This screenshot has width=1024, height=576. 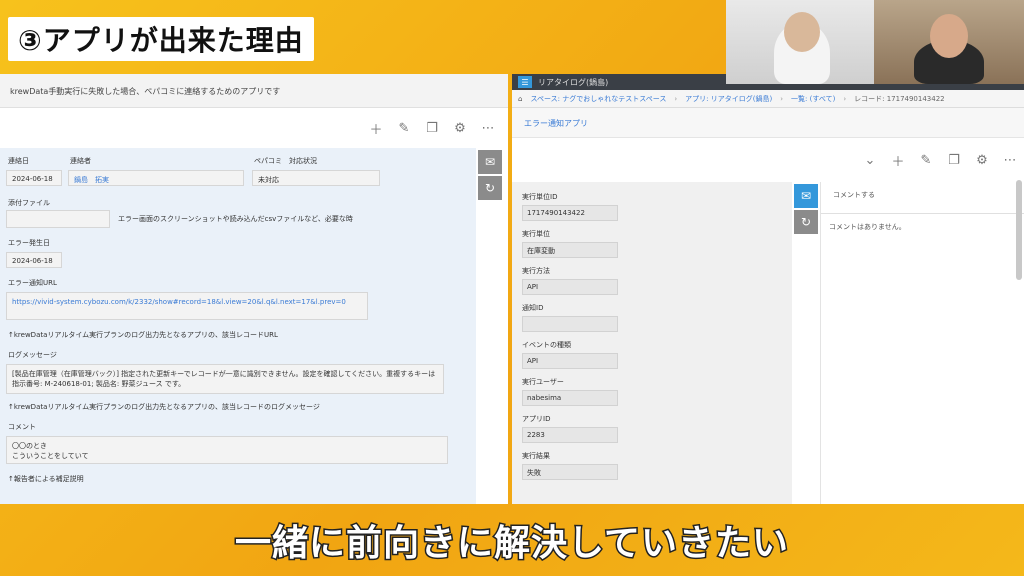 What do you see at coordinates (652, 280) in the screenshot?
I see `field-execution-method: 実行方法 API` at bounding box center [652, 280].